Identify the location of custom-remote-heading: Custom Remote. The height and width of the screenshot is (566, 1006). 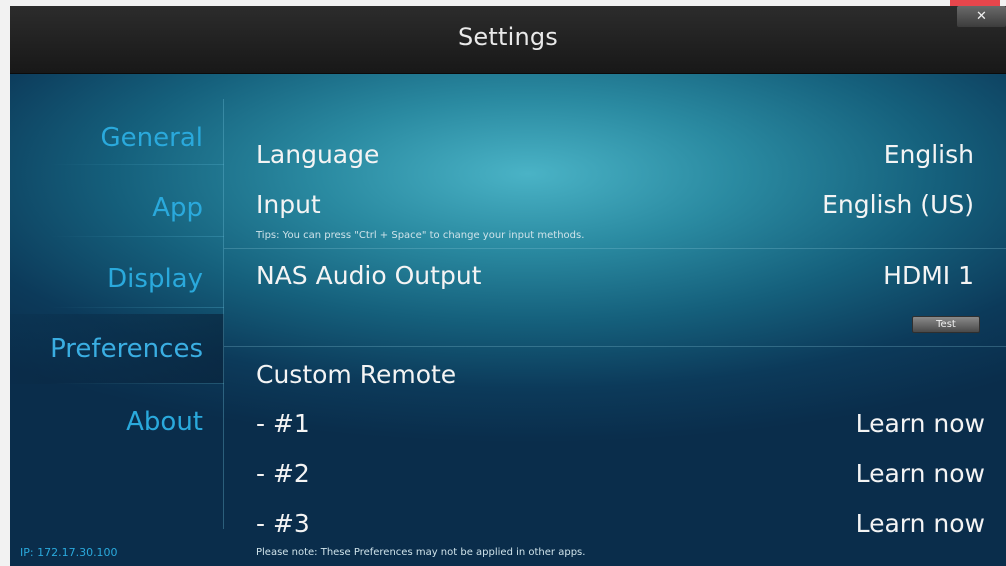
(356, 374).